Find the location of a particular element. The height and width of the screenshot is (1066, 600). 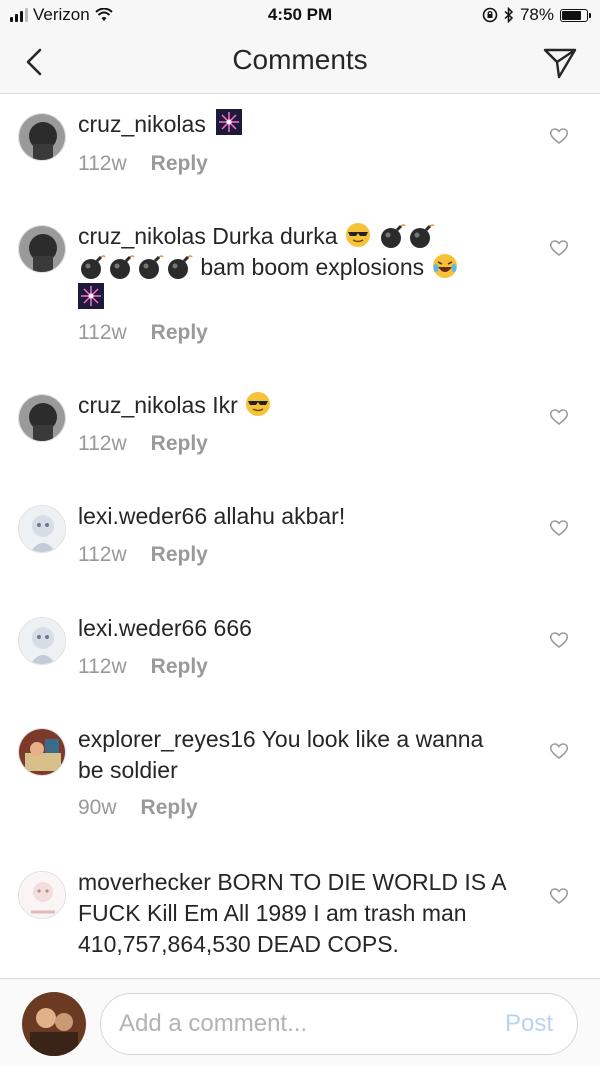

status-right: 78% is located at coordinates (536, 15).